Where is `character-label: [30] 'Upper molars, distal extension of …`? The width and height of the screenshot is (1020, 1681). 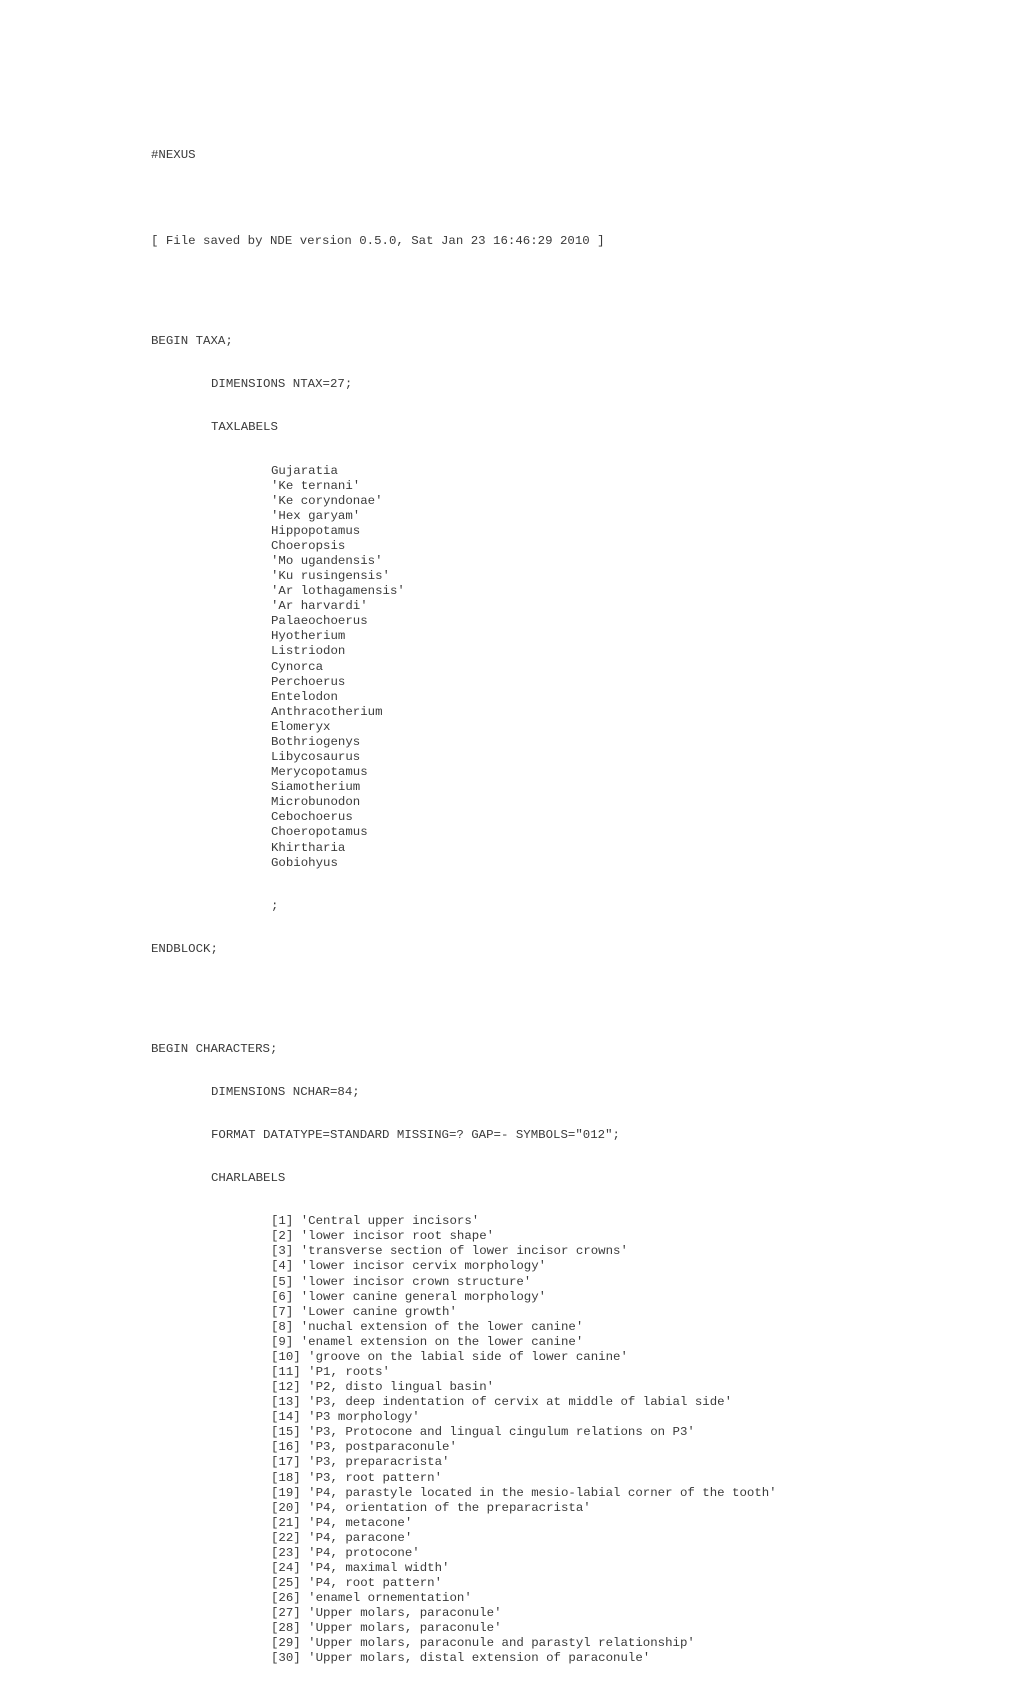
character-label: [30] 'Upper molars, distal extension of … is located at coordinates (461, 1658).